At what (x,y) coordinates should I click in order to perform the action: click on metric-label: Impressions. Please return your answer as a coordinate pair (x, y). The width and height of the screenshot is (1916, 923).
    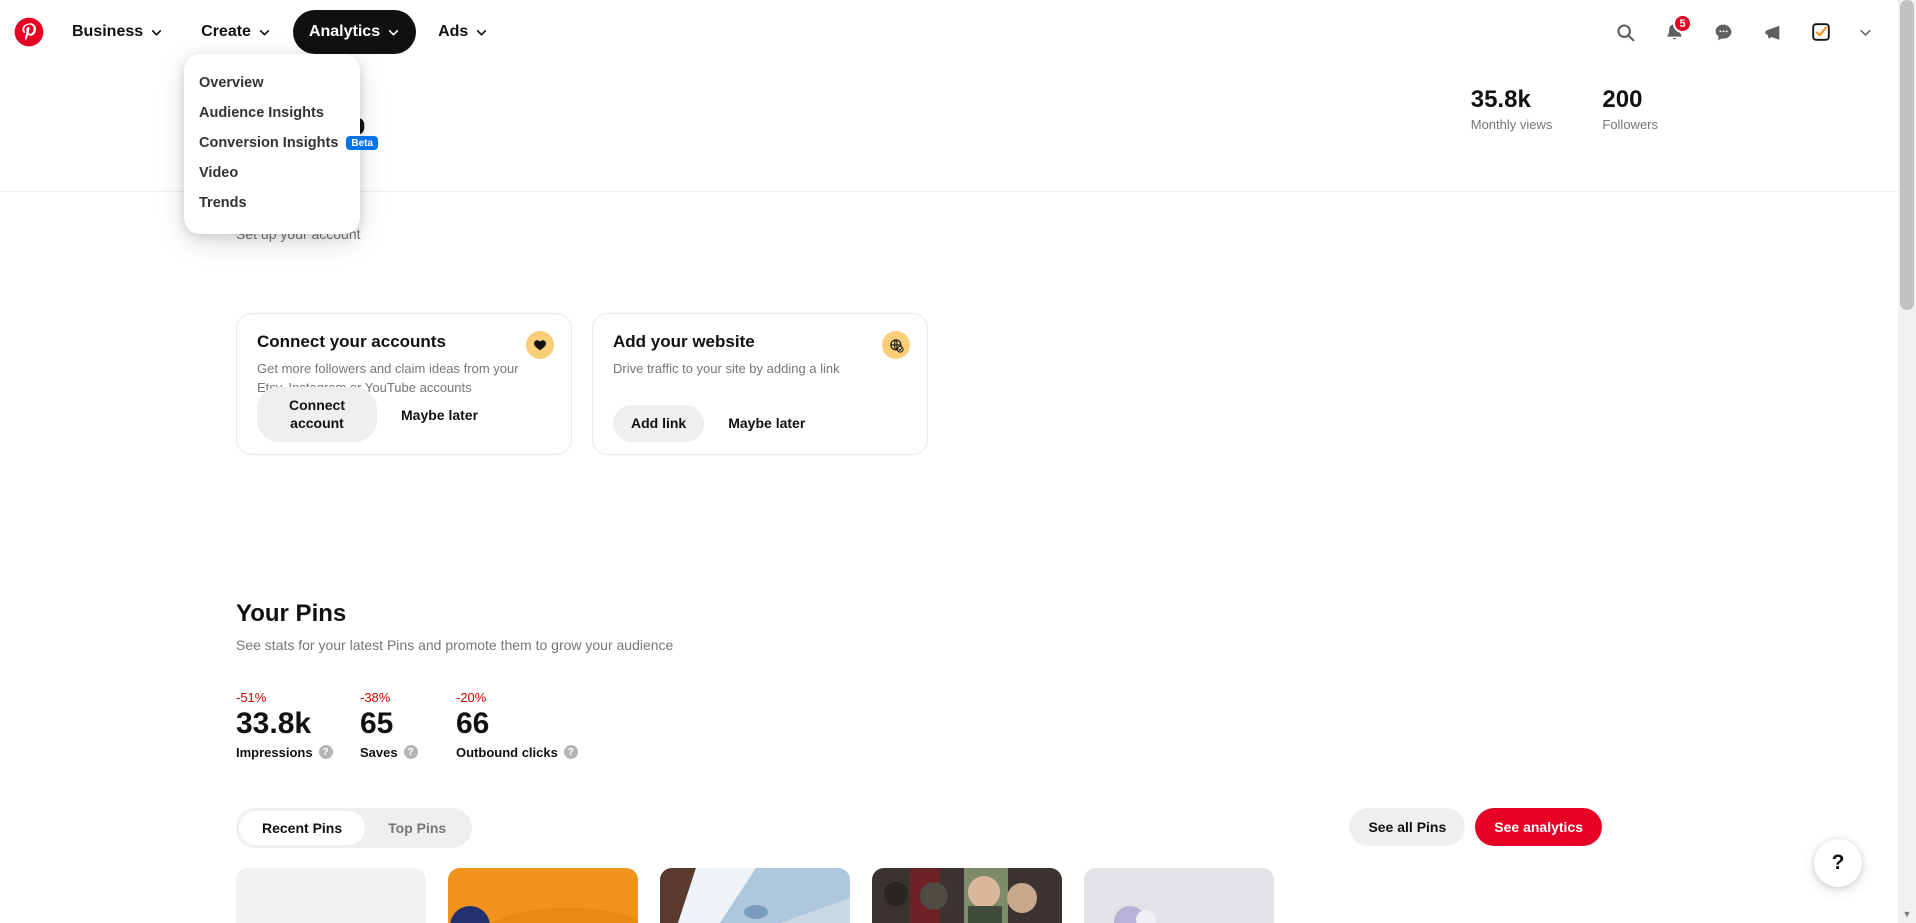
    Looking at the image, I should click on (274, 752).